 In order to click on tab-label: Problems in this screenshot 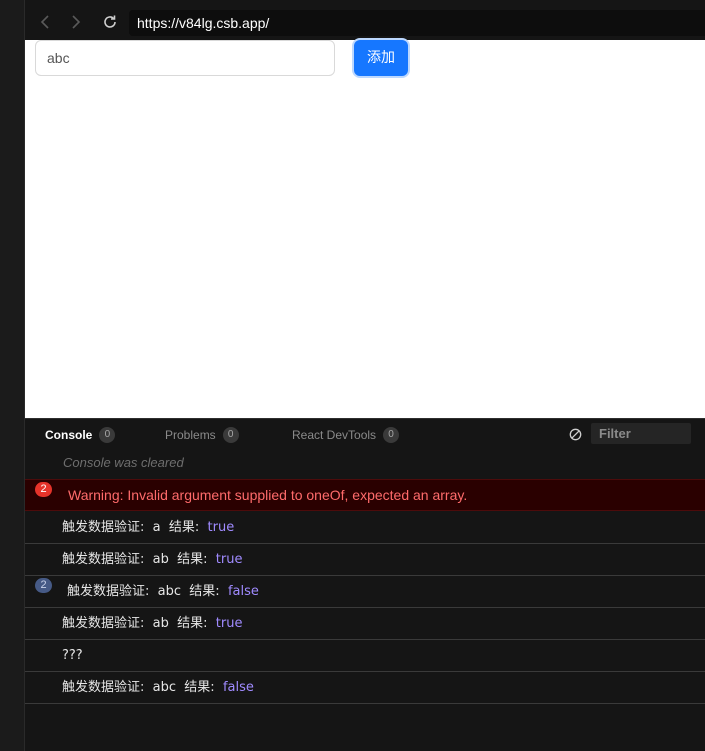, I will do `click(190, 435)`.